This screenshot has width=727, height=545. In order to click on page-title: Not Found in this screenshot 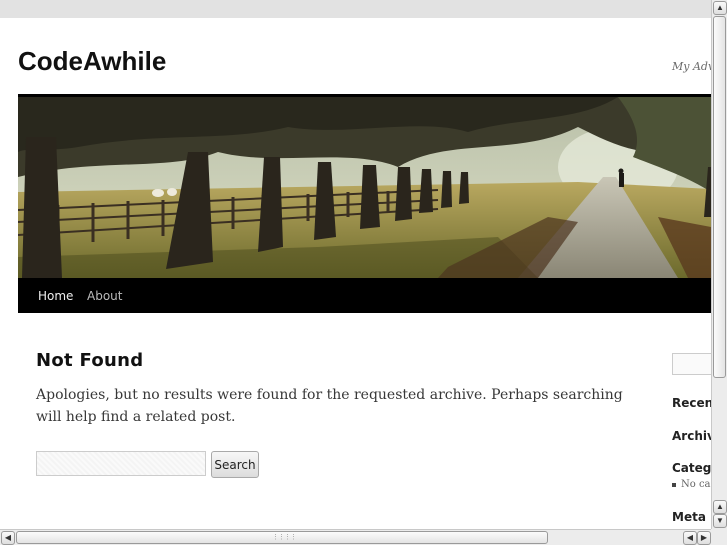, I will do `click(90, 360)`.